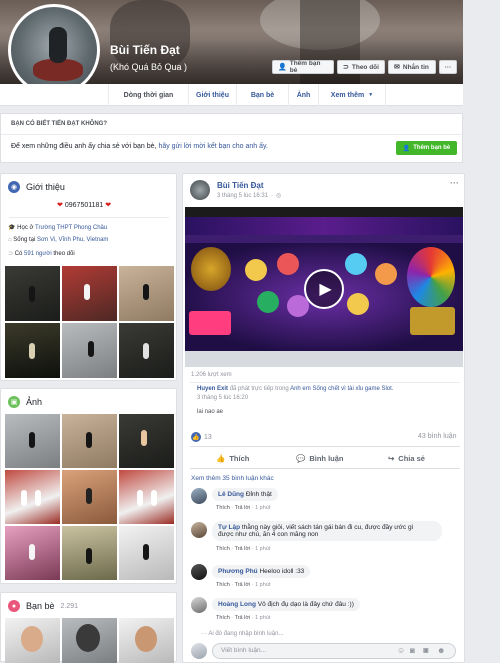 The height and width of the screenshot is (663, 500). I want to click on intro-item-prefix: Sống tại, so click(24, 240).